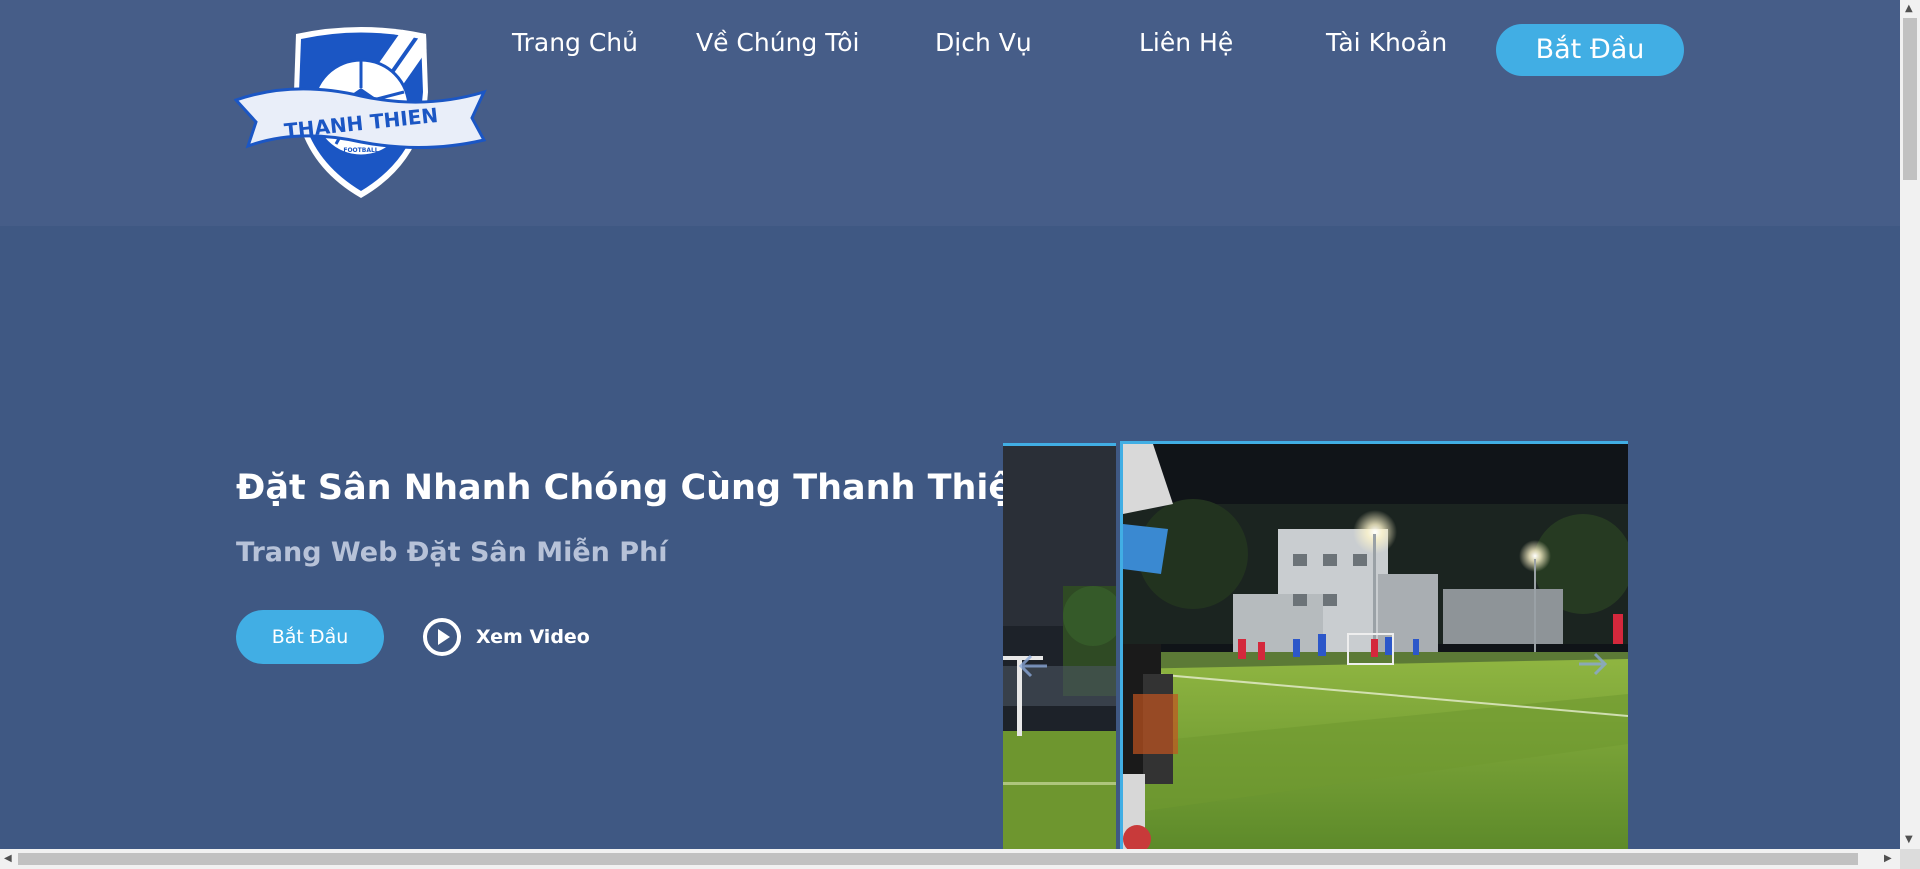  Describe the element at coordinates (1909, 9) in the screenshot. I see `scroll-up-icon: ▲` at that location.